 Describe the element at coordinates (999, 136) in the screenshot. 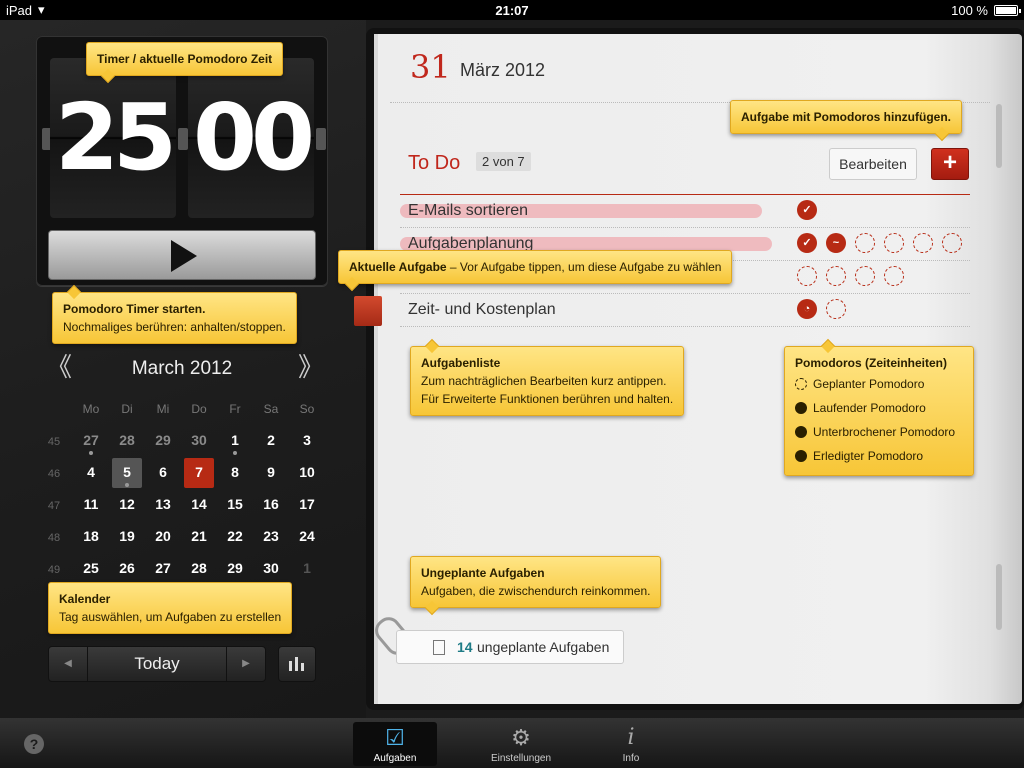

I see `scrollbar-top` at that location.